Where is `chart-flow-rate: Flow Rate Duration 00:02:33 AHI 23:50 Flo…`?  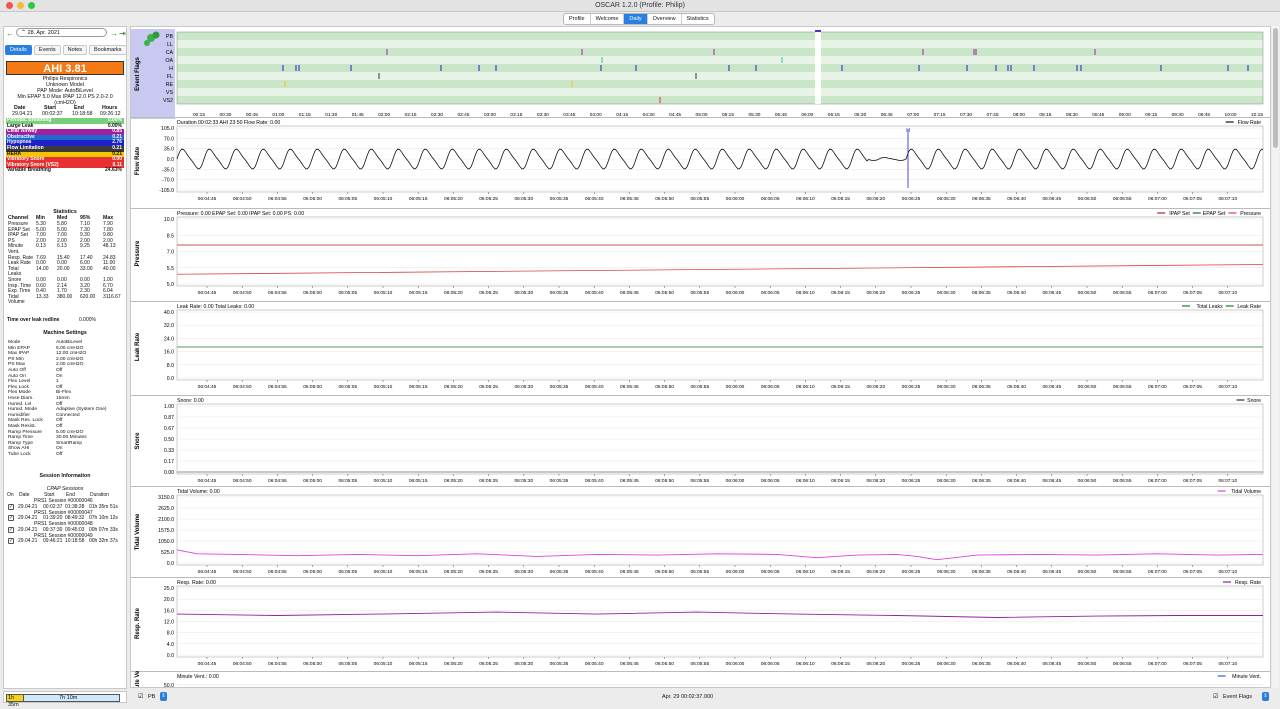
chart-flow-rate: Flow Rate Duration 00:02:33 AHI 23:50 Flo… is located at coordinates (701, 161).